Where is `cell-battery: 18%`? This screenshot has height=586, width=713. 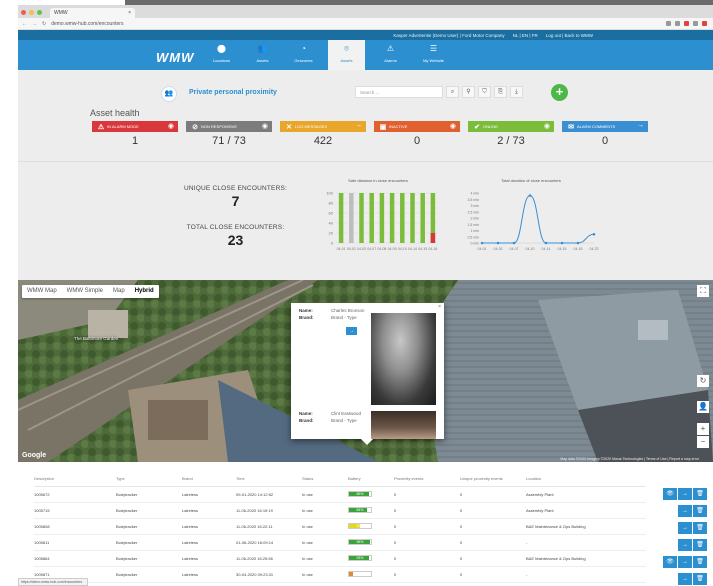
cell-battery: 18% is located at coordinates (371, 574).